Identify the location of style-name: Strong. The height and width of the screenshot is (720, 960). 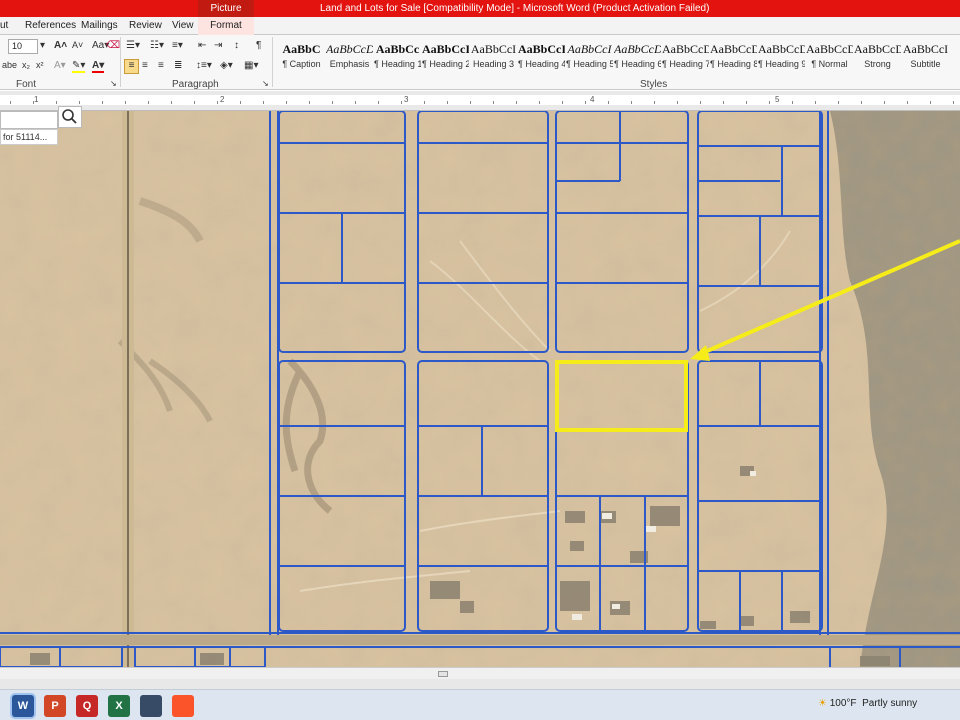
(877, 64).